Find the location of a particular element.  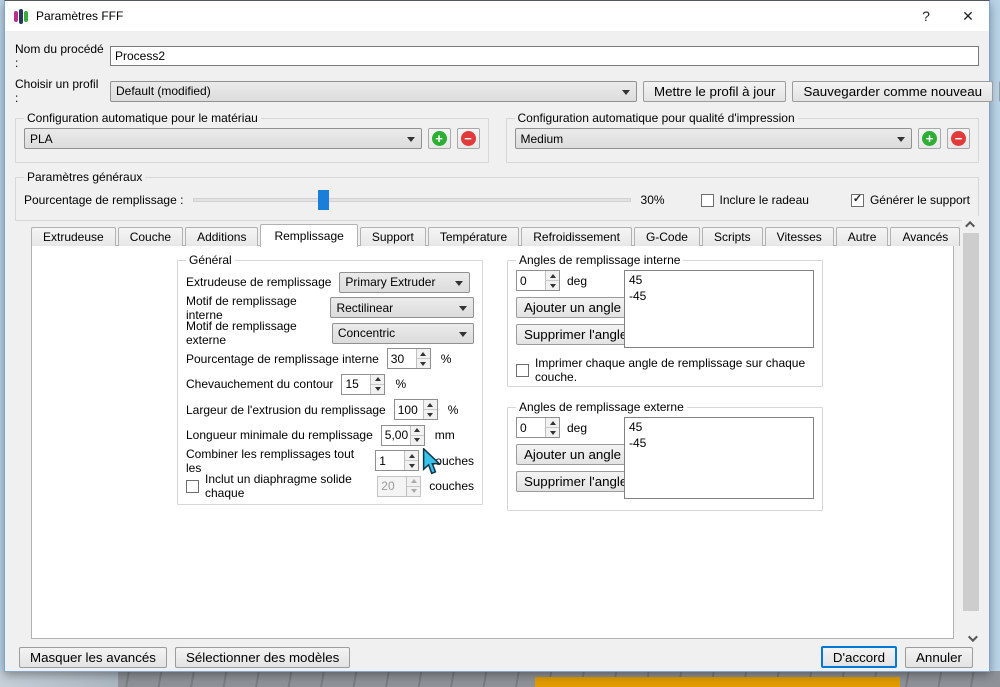

external-angle-unit: deg is located at coordinates (577, 427).